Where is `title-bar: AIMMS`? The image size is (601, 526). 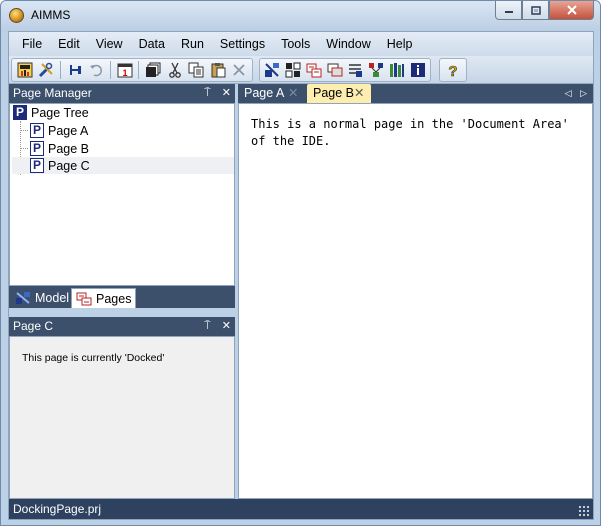
title-bar: AIMMS is located at coordinates (300, 16).